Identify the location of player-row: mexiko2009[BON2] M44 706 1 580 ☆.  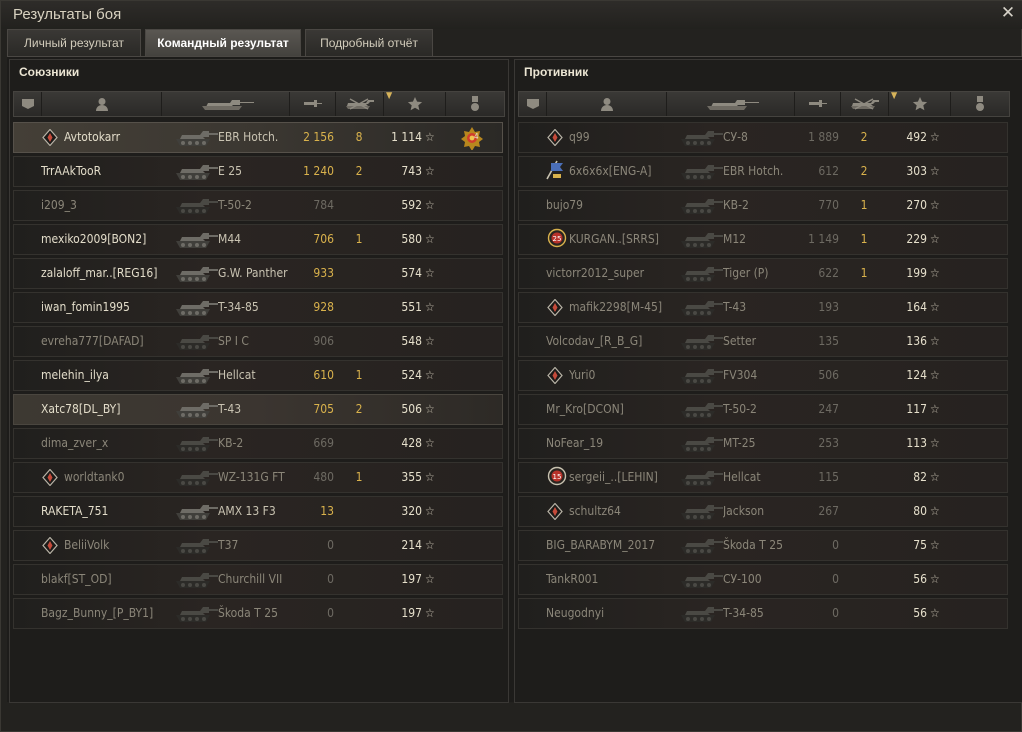
(258, 239).